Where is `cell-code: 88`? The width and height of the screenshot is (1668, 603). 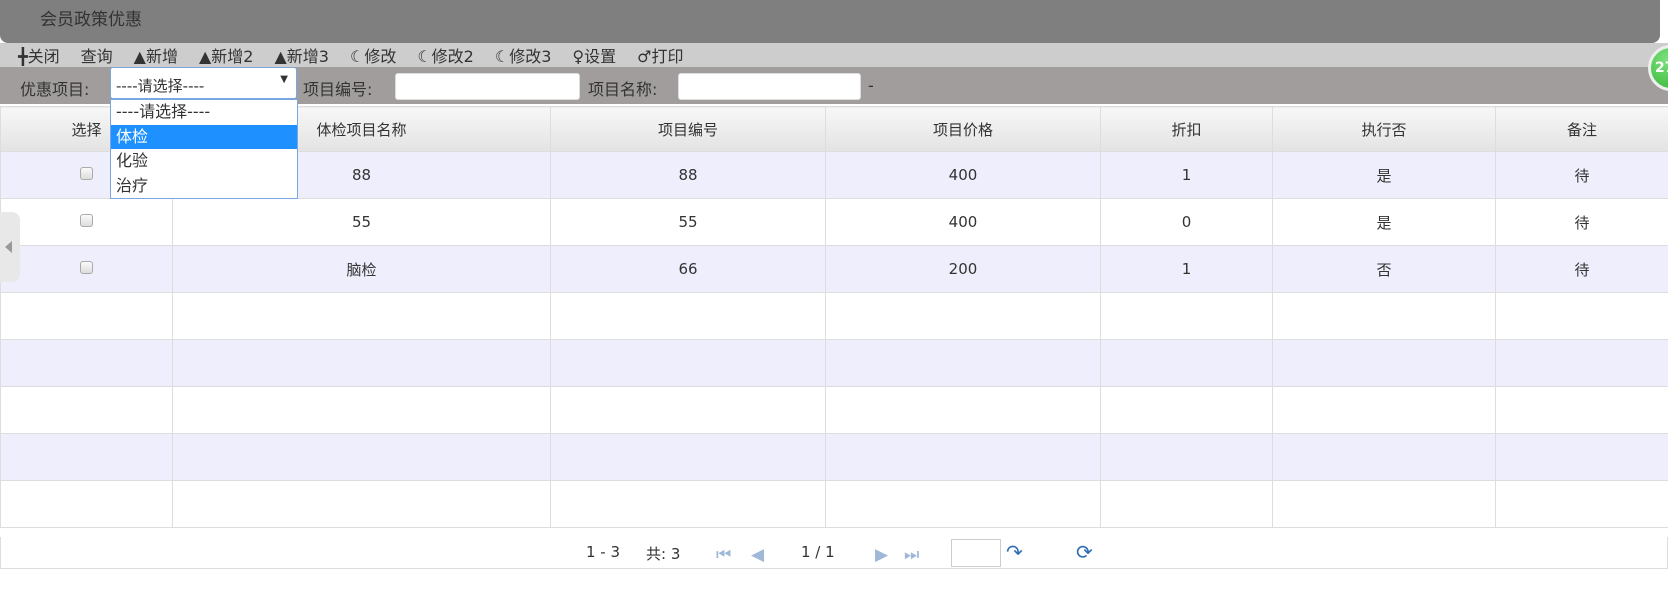
cell-code: 88 is located at coordinates (688, 175).